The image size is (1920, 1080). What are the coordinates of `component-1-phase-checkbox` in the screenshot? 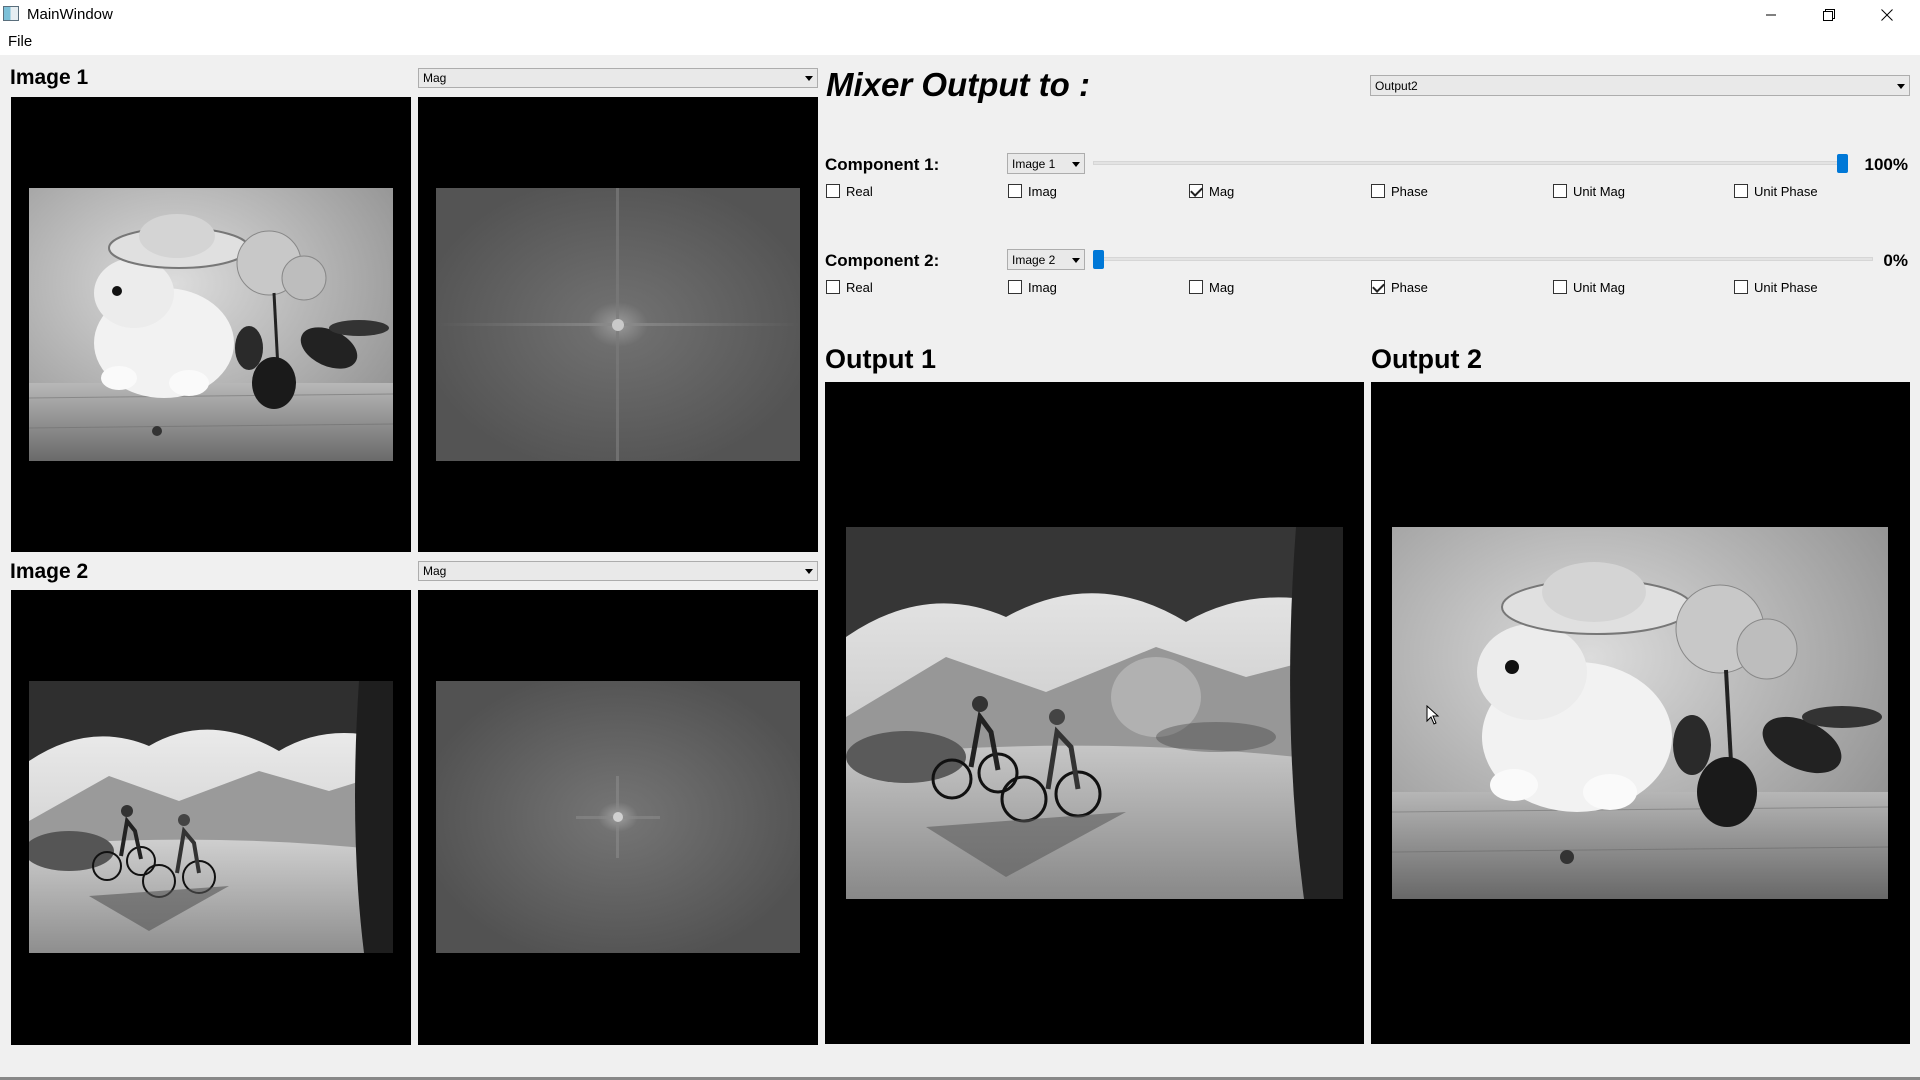 It's located at (1378, 191).